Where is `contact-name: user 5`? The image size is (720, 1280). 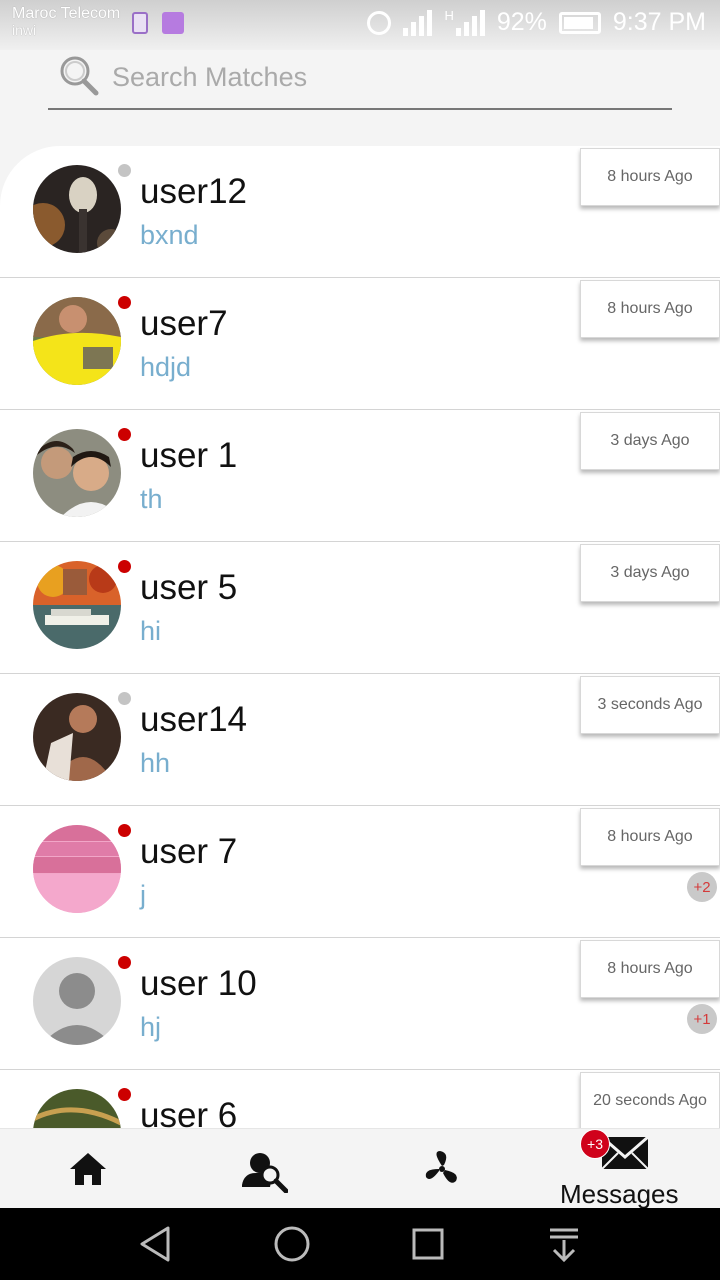 contact-name: user 5 is located at coordinates (189, 587).